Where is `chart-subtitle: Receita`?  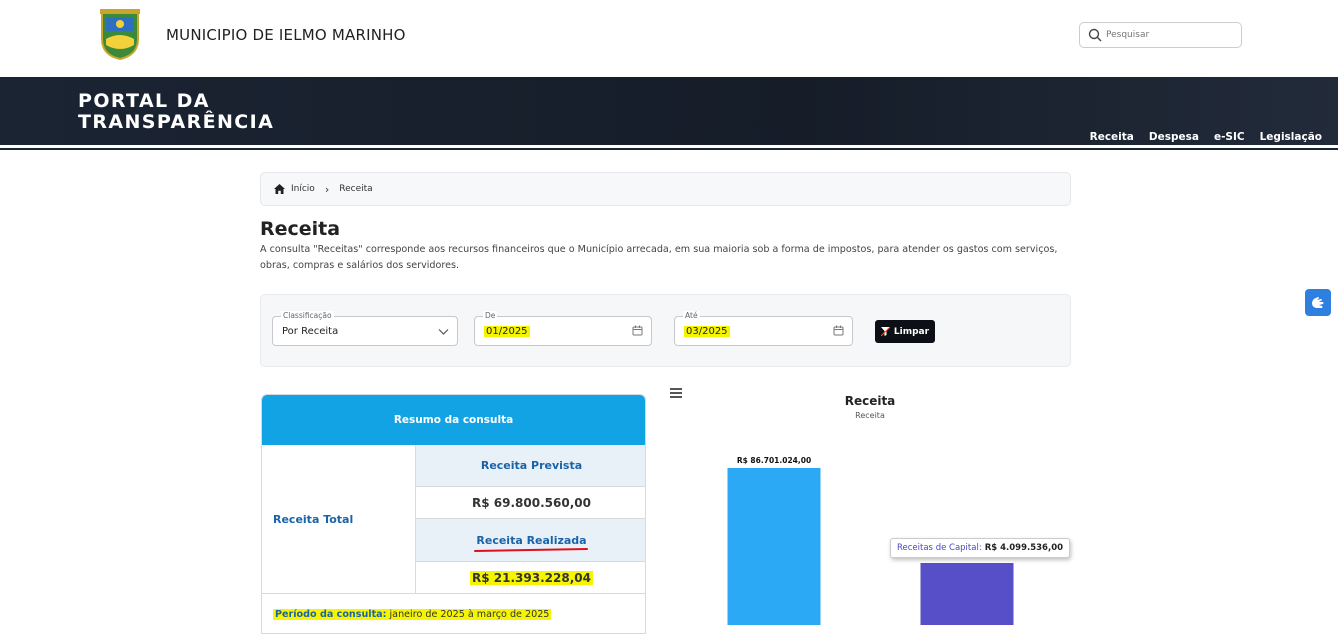 chart-subtitle: Receita is located at coordinates (870, 415).